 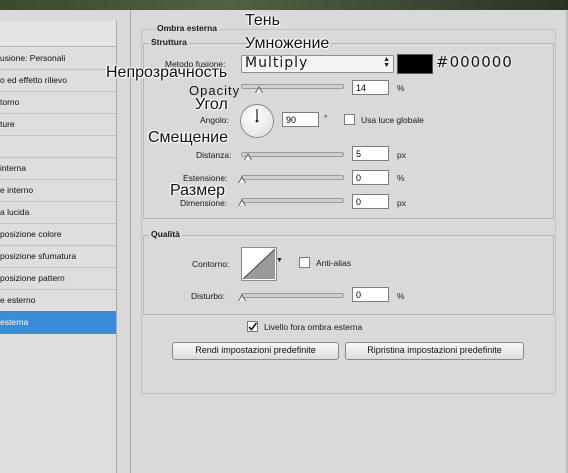 What do you see at coordinates (188, 137) in the screenshot?
I see `overlay-offset: Смещение` at bounding box center [188, 137].